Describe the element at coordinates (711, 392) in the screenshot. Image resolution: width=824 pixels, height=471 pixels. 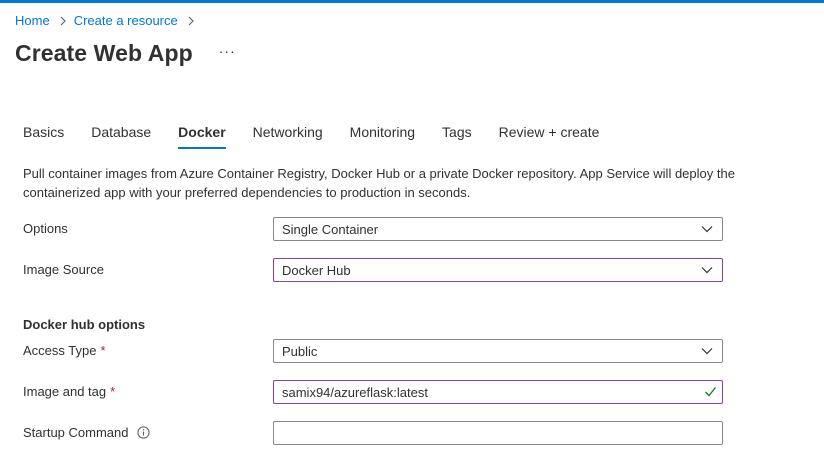
I see `checkmark-icon` at that location.